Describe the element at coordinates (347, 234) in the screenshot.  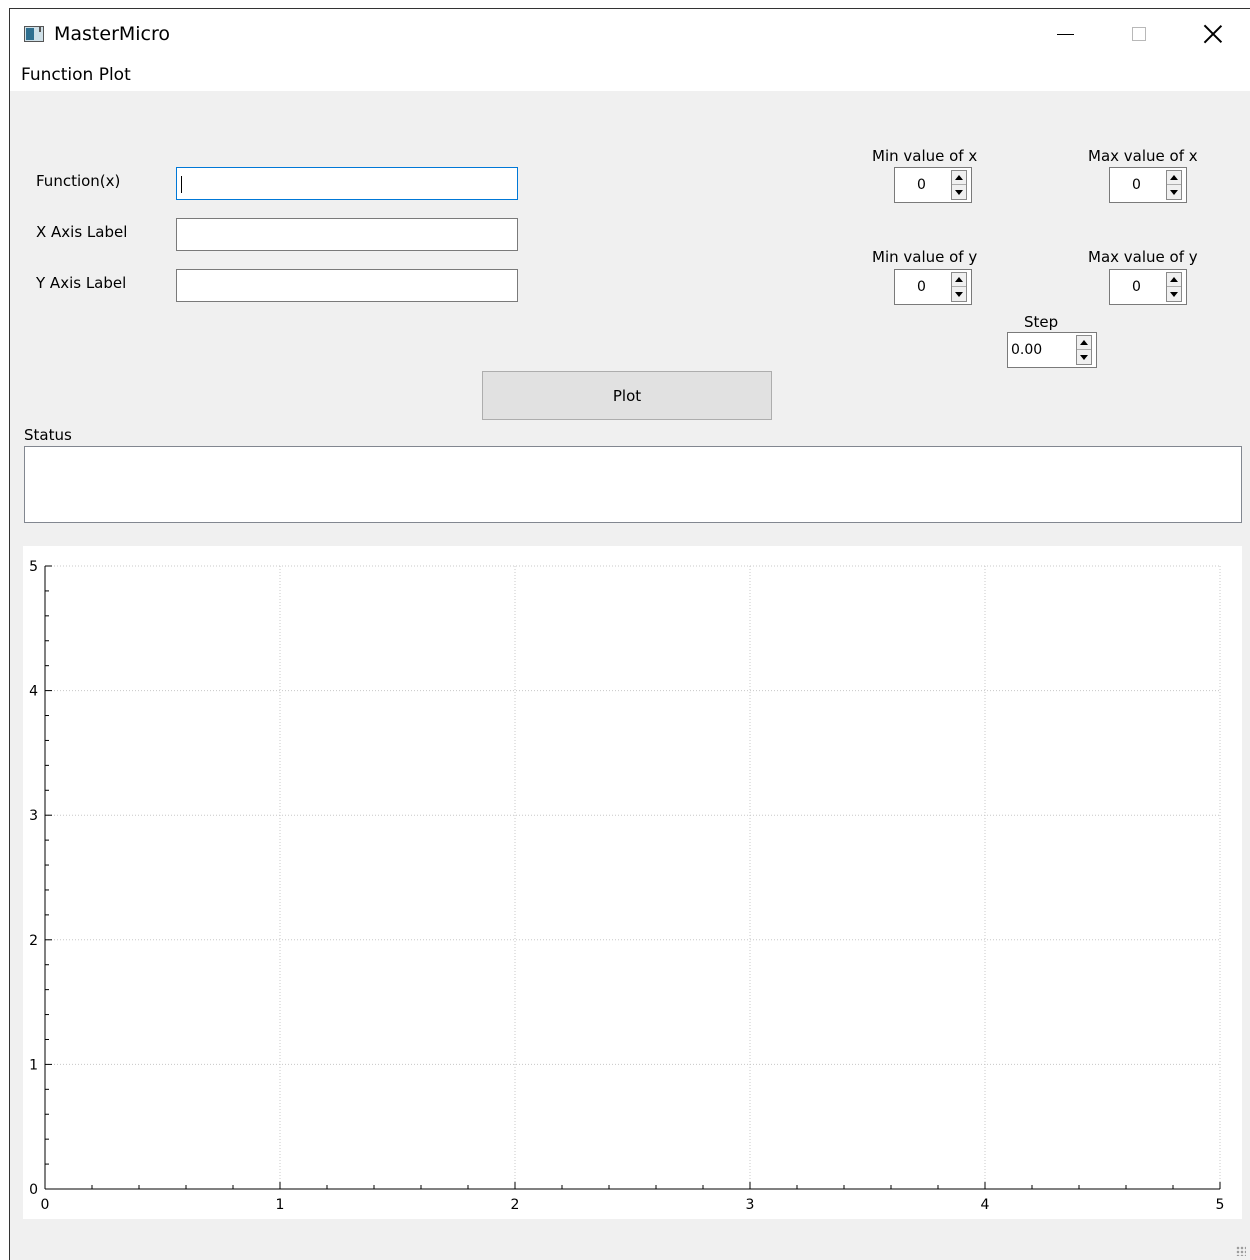
I see `x-axis-label-input` at that location.